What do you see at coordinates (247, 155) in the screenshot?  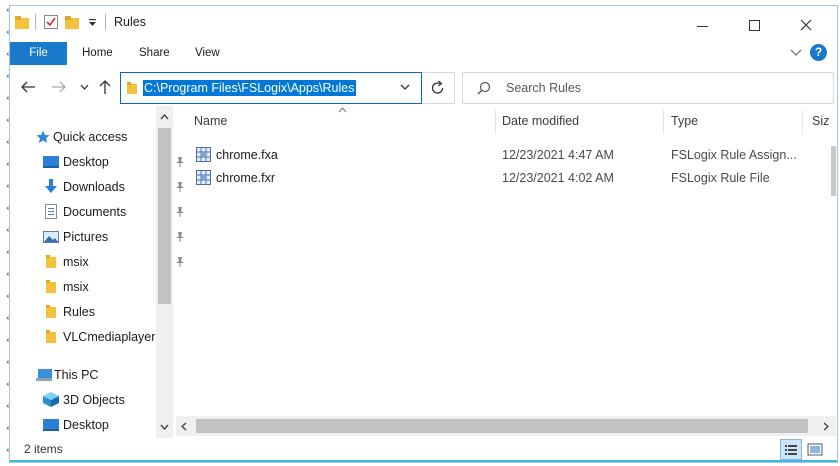 I see `file-name: chrome.fxa` at bounding box center [247, 155].